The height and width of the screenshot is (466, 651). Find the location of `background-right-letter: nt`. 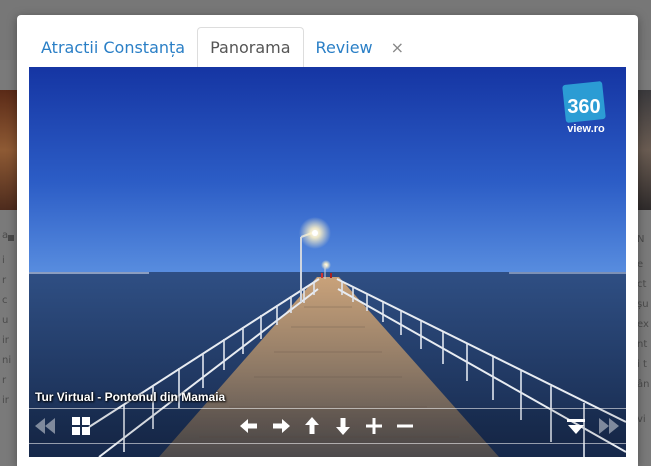

background-right-letter: nt is located at coordinates (642, 344).